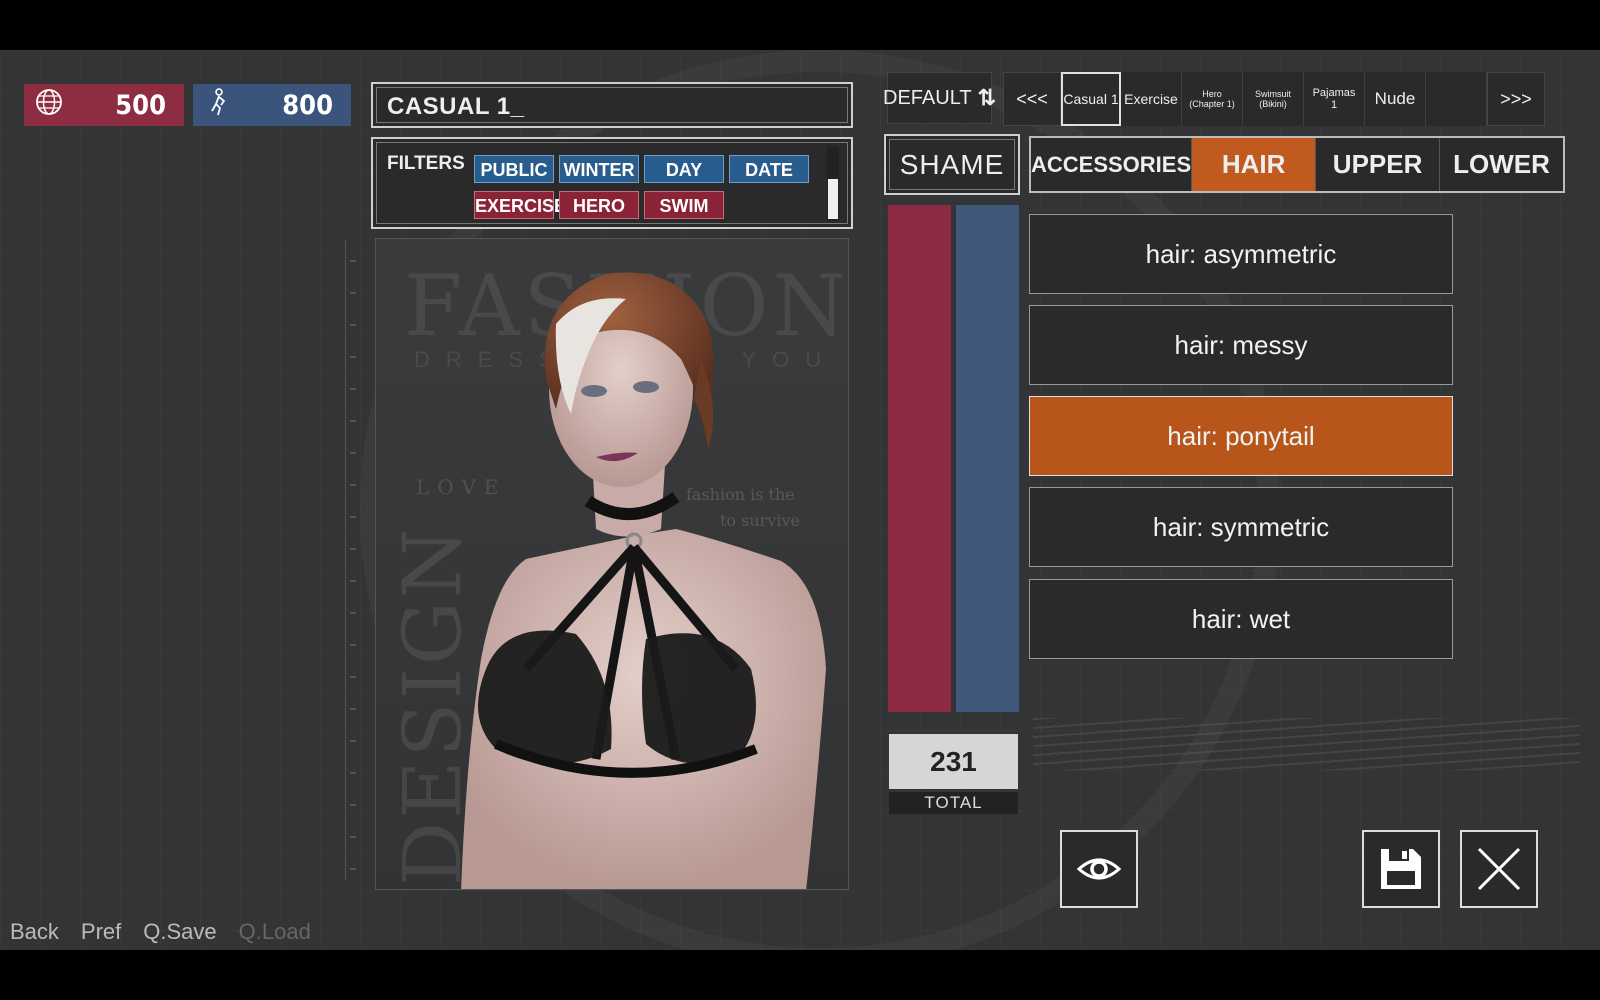 The width and height of the screenshot is (1600, 1000). Describe the element at coordinates (1241, 436) in the screenshot. I see `option-hair-ponytail: hair: ponytail` at that location.